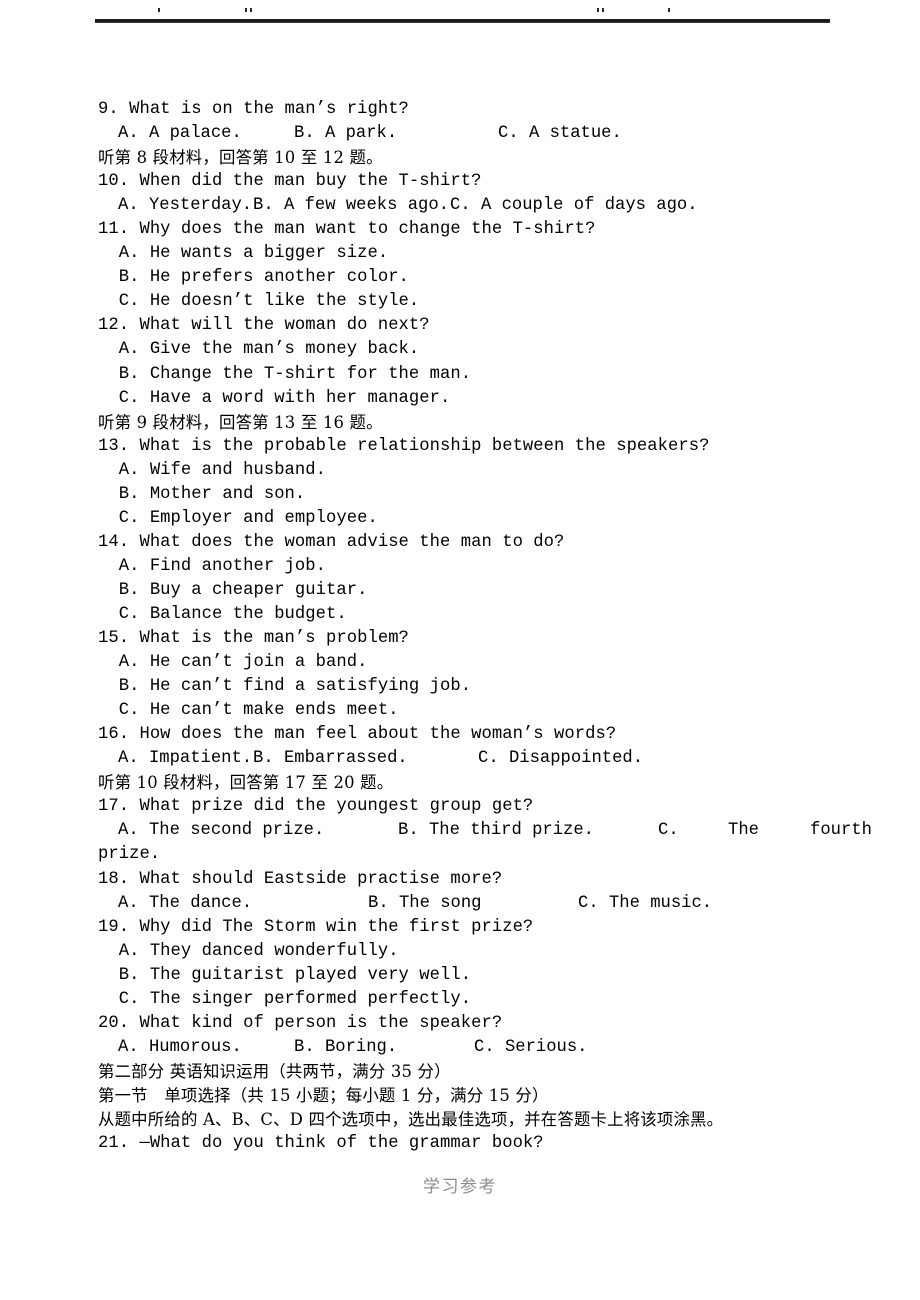 This screenshot has width=920, height=1300. I want to click on option-a-19: A. They danced wonderfully., so click(248, 951).